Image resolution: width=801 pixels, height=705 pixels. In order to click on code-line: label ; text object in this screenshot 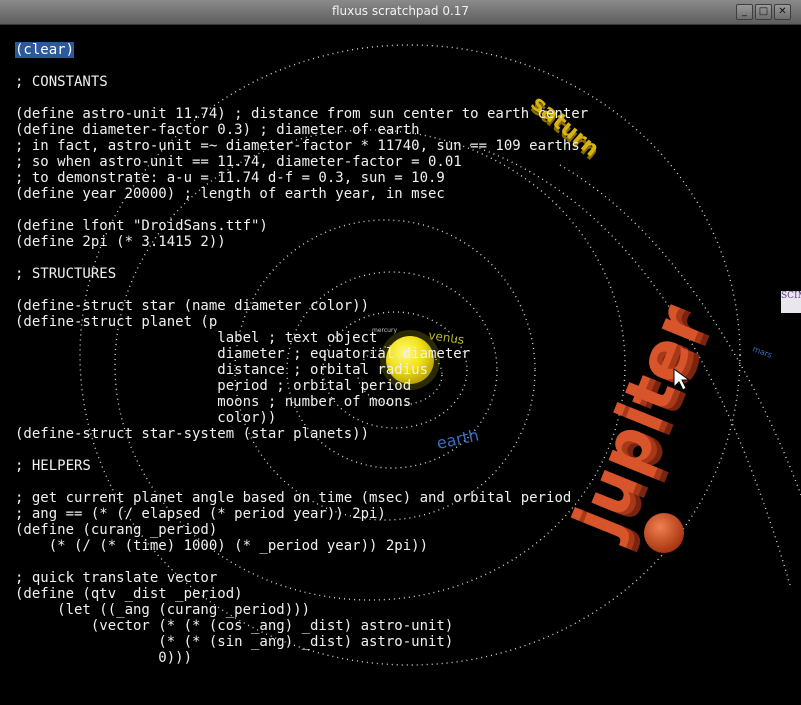, I will do `click(297, 338)`.